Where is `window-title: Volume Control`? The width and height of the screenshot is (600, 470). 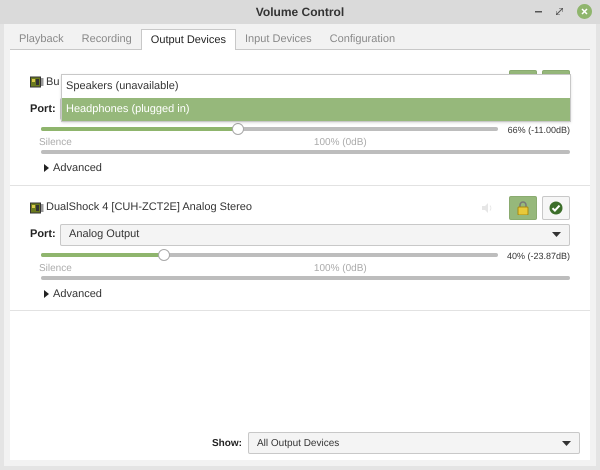
window-title: Volume Control is located at coordinates (300, 12).